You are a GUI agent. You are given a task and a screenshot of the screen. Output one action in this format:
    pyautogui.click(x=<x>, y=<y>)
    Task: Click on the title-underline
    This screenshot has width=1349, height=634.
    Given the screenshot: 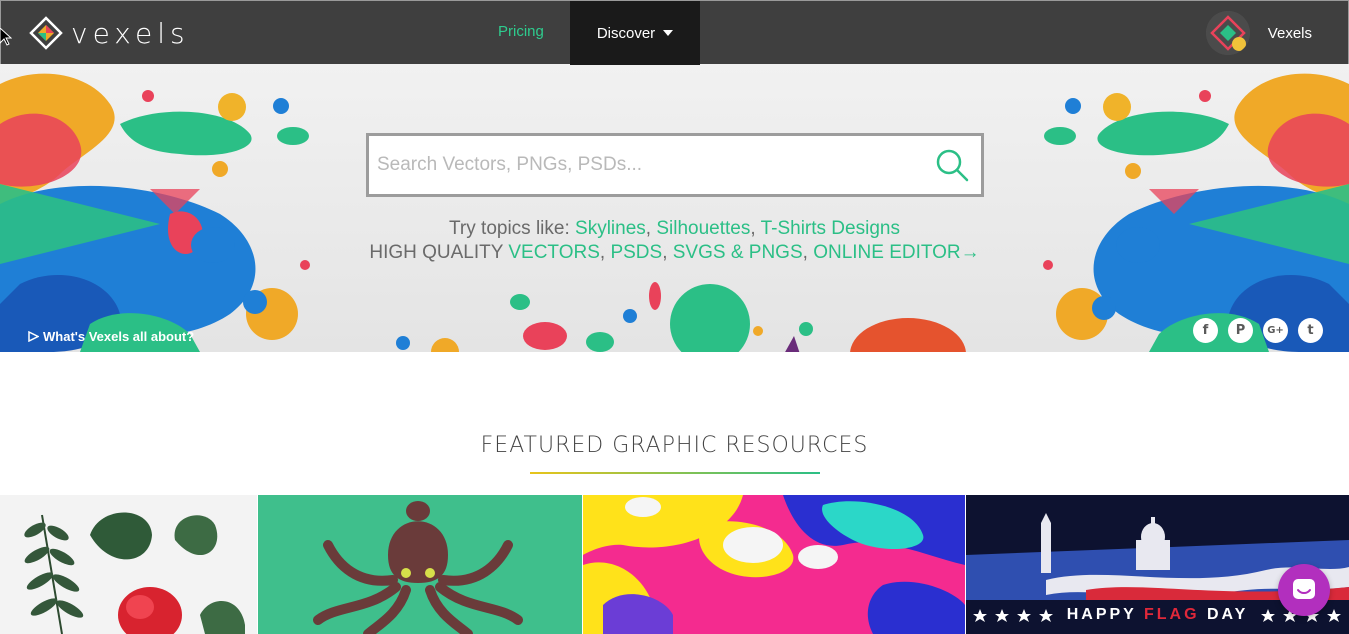 What is the action you would take?
    pyautogui.click(x=675, y=473)
    